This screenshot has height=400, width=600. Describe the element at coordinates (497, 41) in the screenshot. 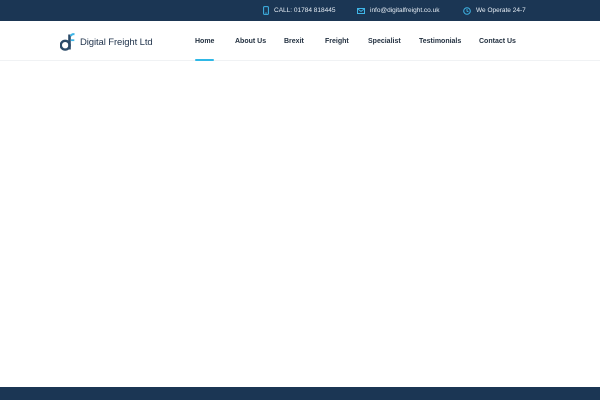

I see `nav-contact-us: Contact Us` at that location.